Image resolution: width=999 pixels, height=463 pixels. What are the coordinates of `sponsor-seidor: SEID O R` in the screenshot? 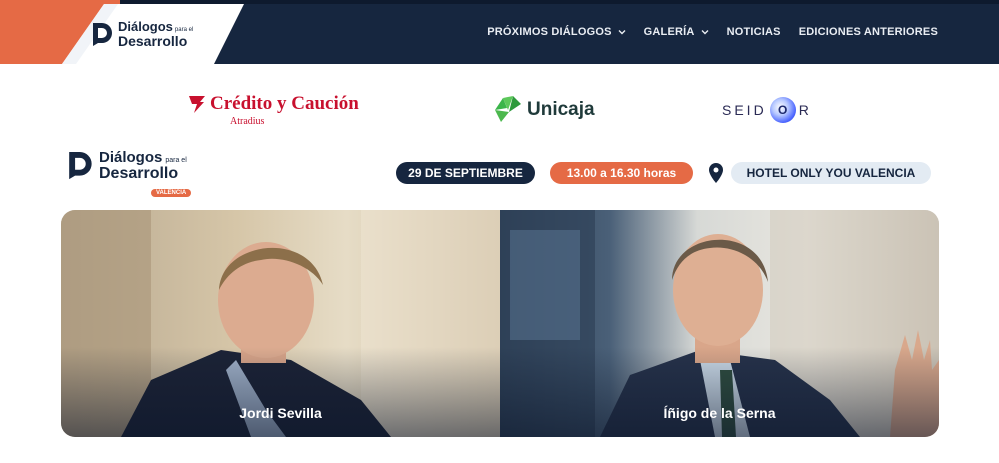 It's located at (767, 110).